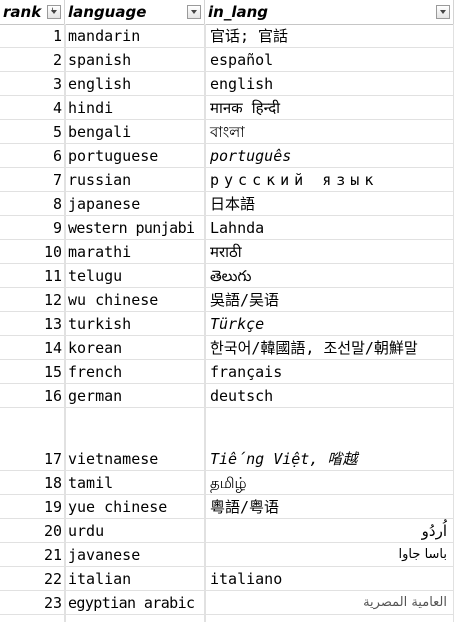 The width and height of the screenshot is (454, 622). Describe the element at coordinates (32, 618) in the screenshot. I see `rank-cell` at that location.